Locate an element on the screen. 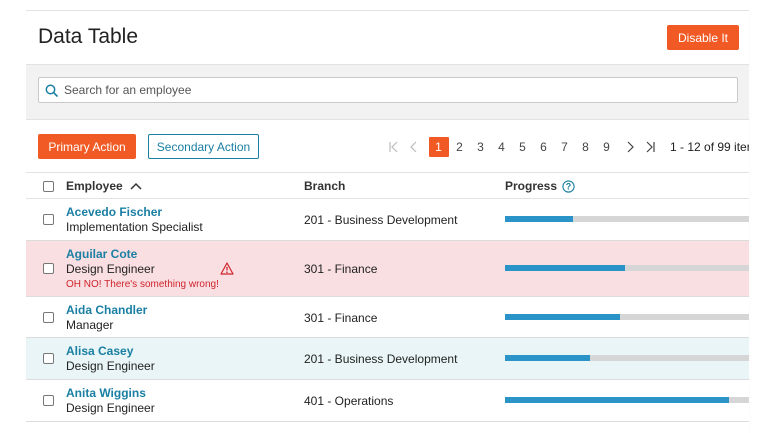  next-page-icon is located at coordinates (630, 147).